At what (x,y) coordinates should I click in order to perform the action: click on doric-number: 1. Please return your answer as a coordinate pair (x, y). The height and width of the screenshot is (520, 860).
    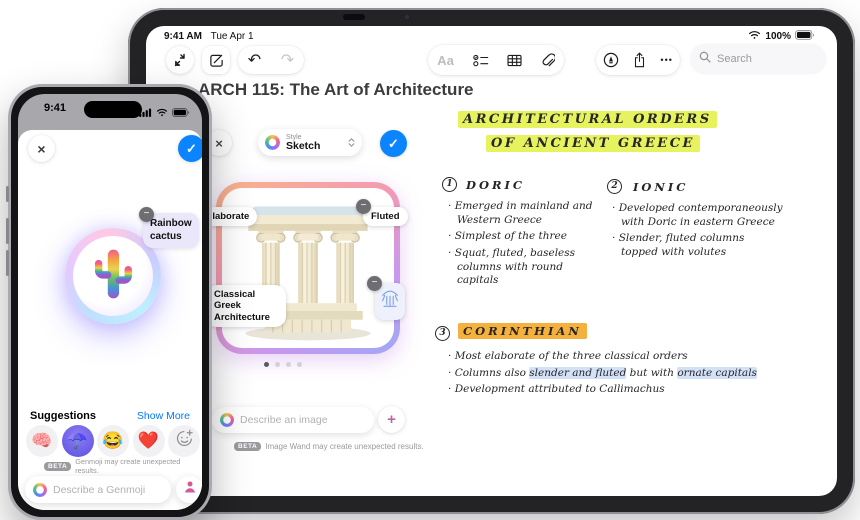
    Looking at the image, I should click on (449, 184).